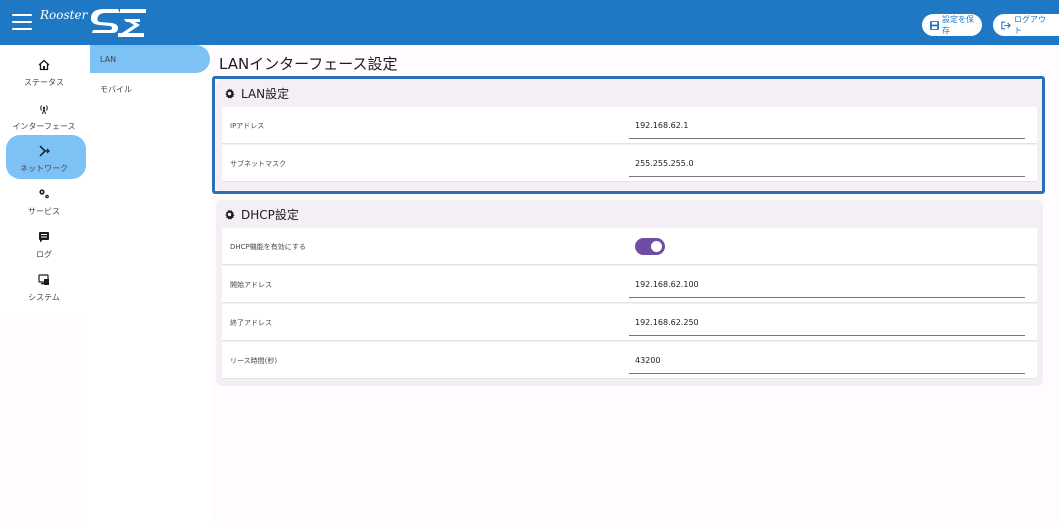 This screenshot has width=1059, height=522. I want to click on navigation-rail: ステータス インターフェース ネットワーク サービス ログ システム, so click(44, 178).